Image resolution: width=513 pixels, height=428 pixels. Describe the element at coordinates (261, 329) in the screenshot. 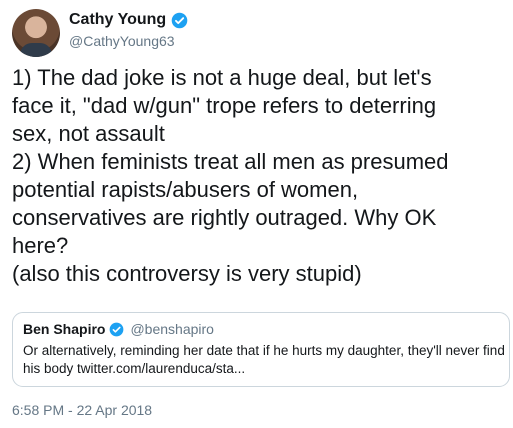

I see `quoted-author-row: Ben Shapiro @benshapiro` at that location.